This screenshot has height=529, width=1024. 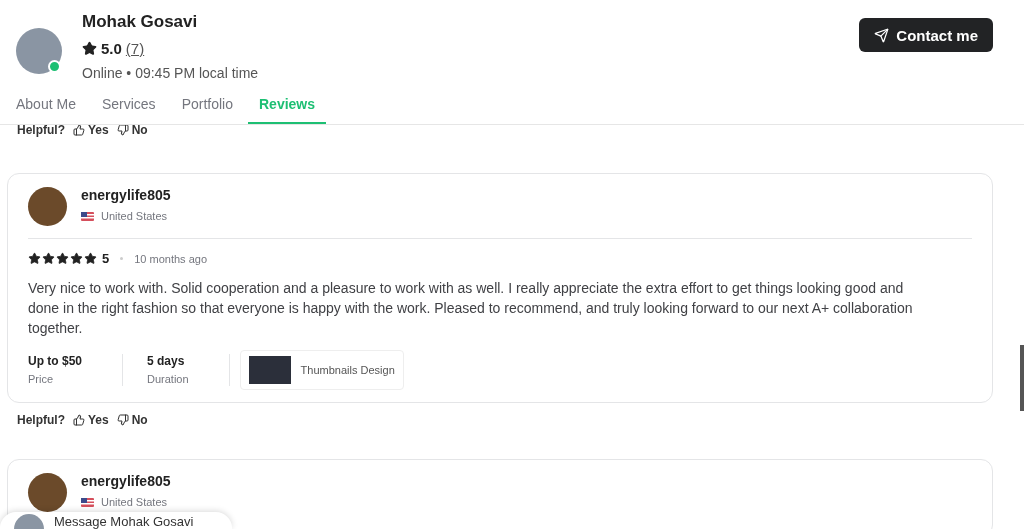 What do you see at coordinates (111, 48) in the screenshot?
I see `rating-value: 5.0` at bounding box center [111, 48].